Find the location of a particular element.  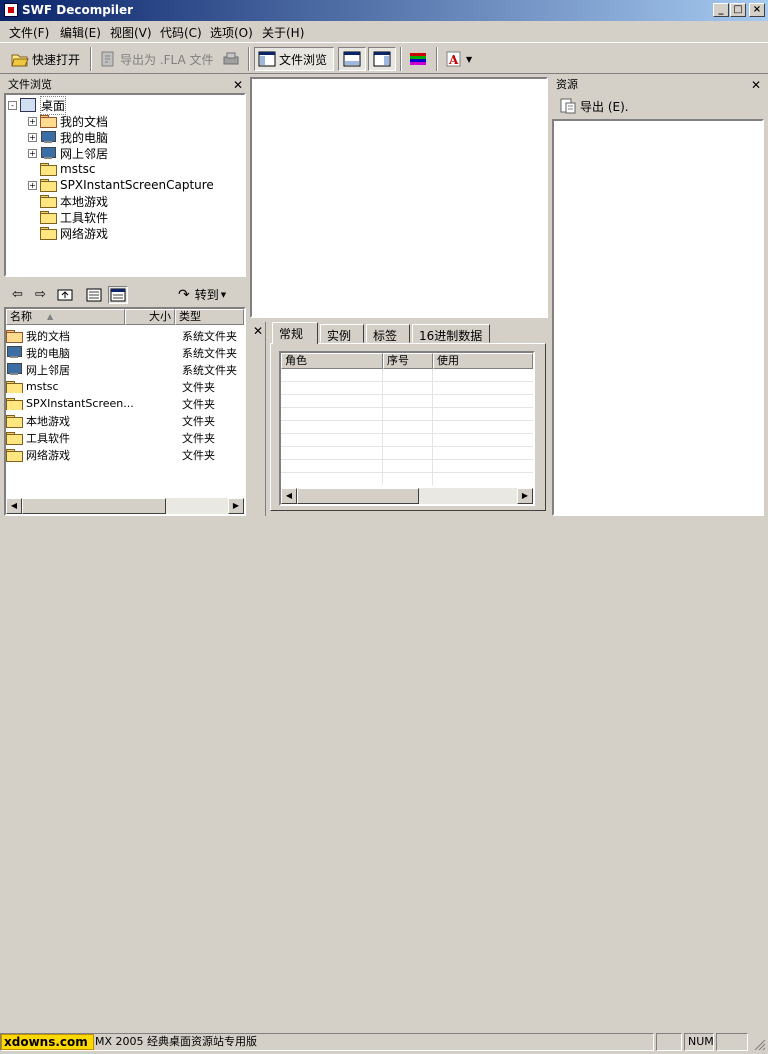

column-type: 类型 is located at coordinates (209, 317).